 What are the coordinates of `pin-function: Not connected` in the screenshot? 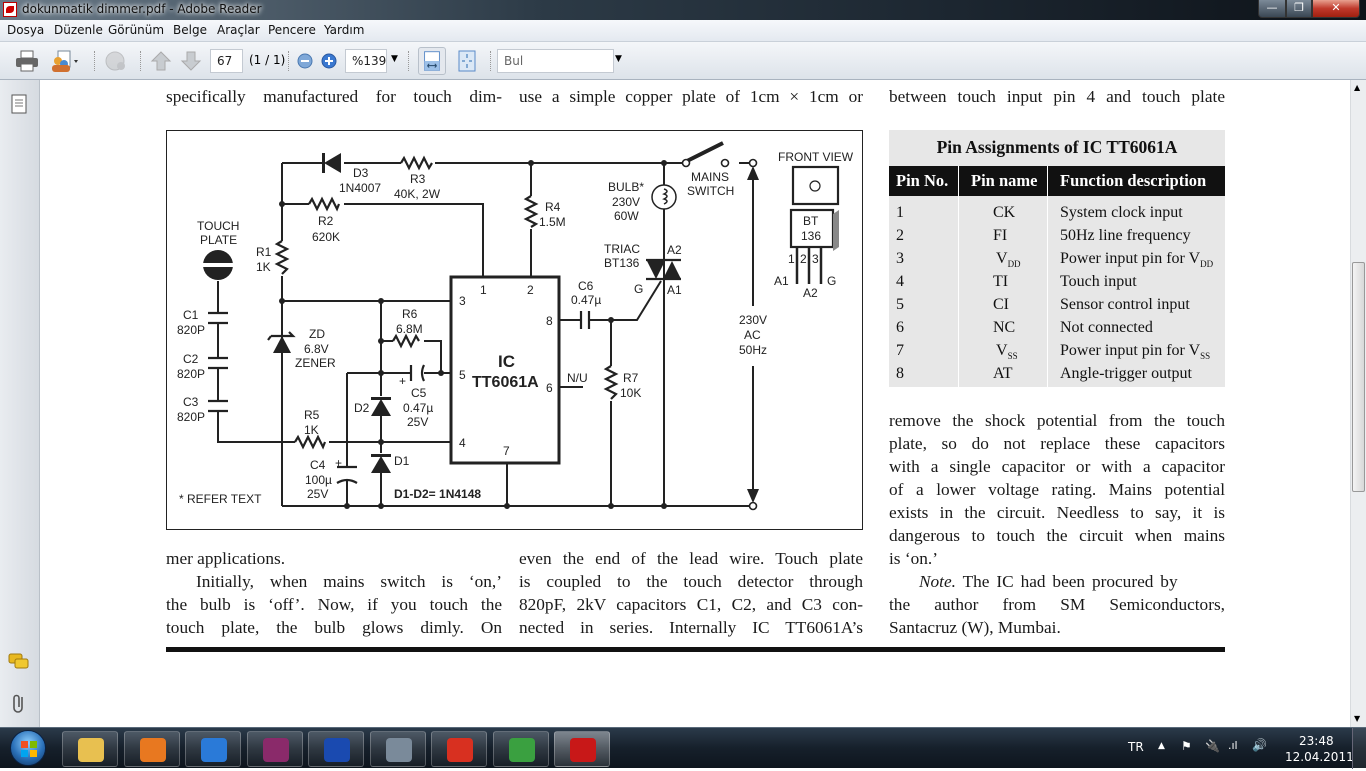 It's located at (1106, 327).